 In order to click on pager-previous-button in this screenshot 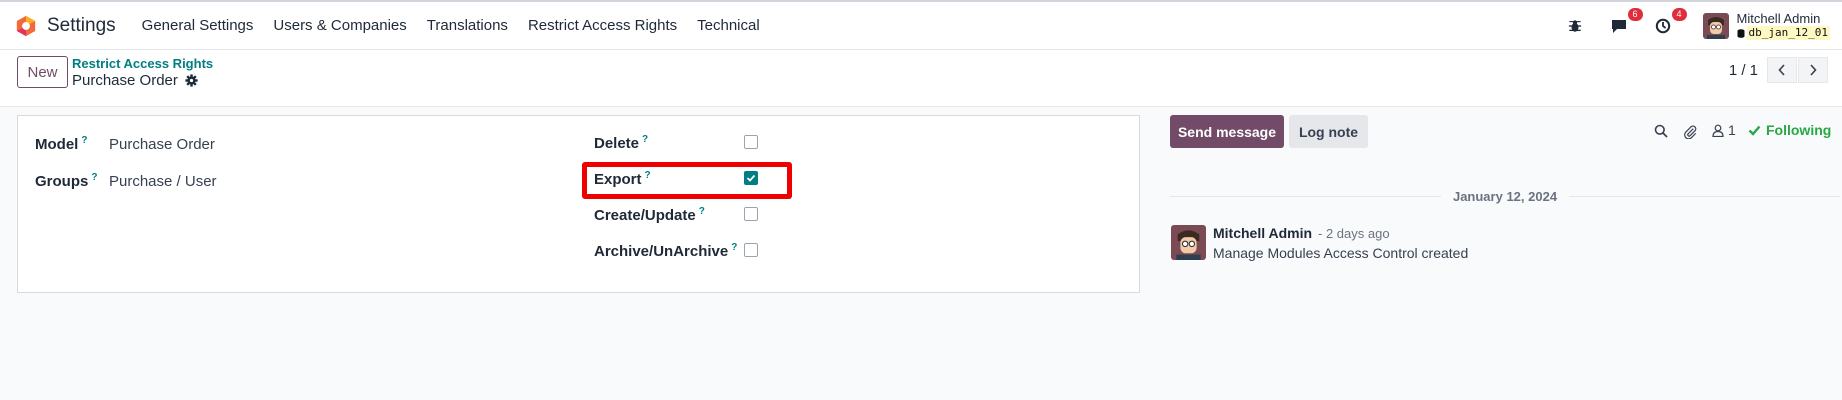, I will do `click(1782, 70)`.